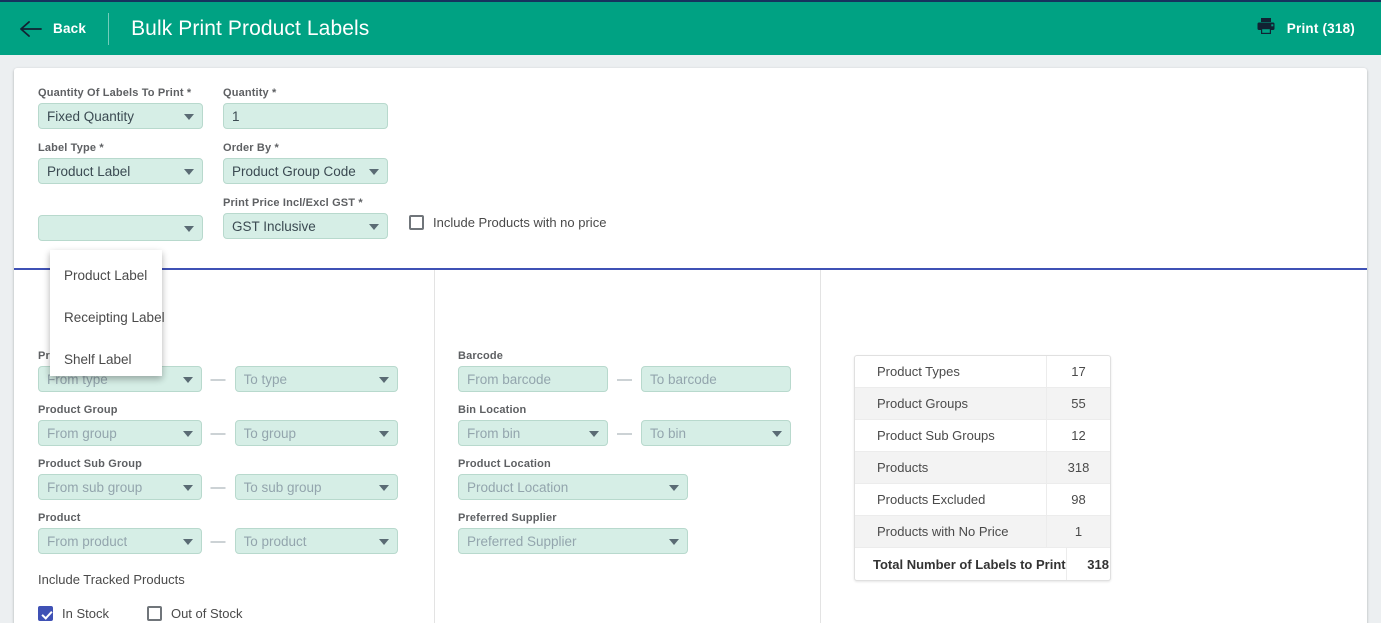 The height and width of the screenshot is (623, 1381). I want to click on quantity-input: 1, so click(305, 116).